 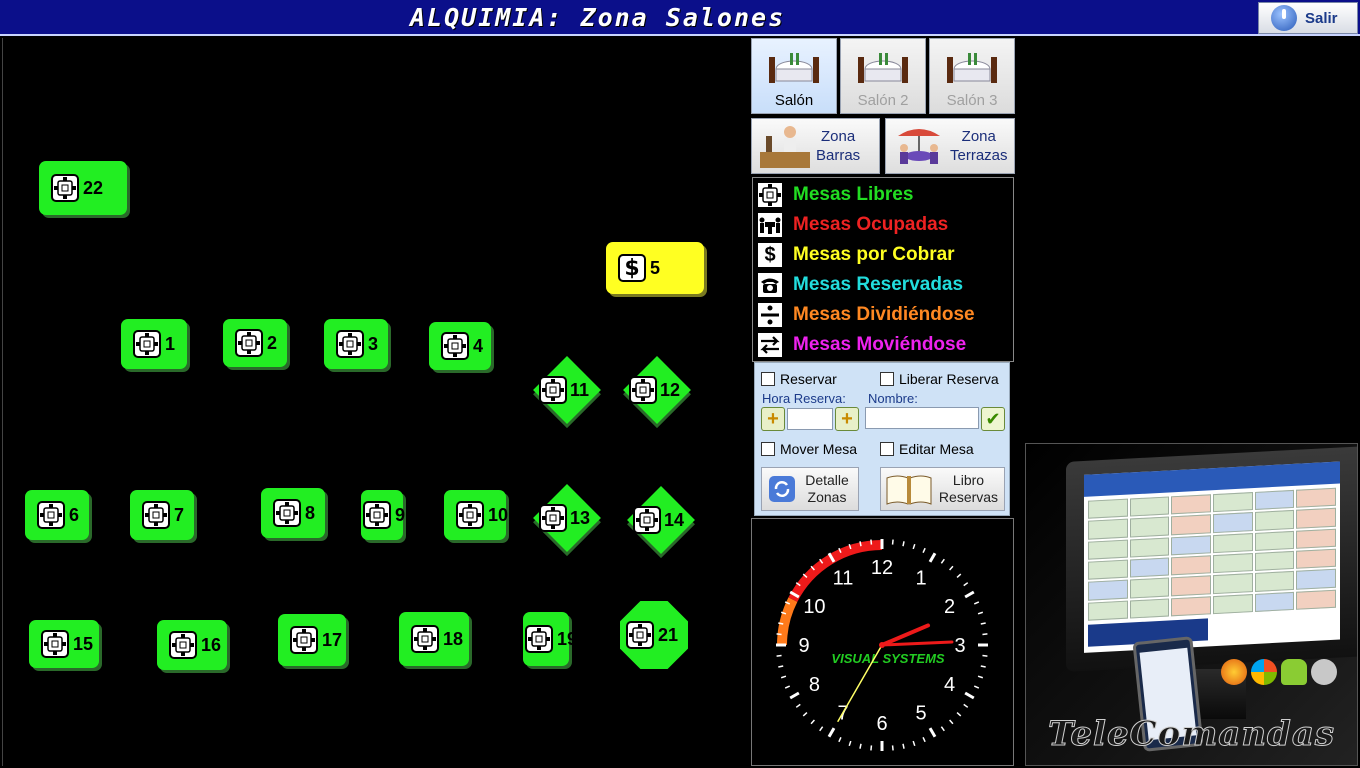 What do you see at coordinates (909, 490) in the screenshot?
I see `book-icon` at bounding box center [909, 490].